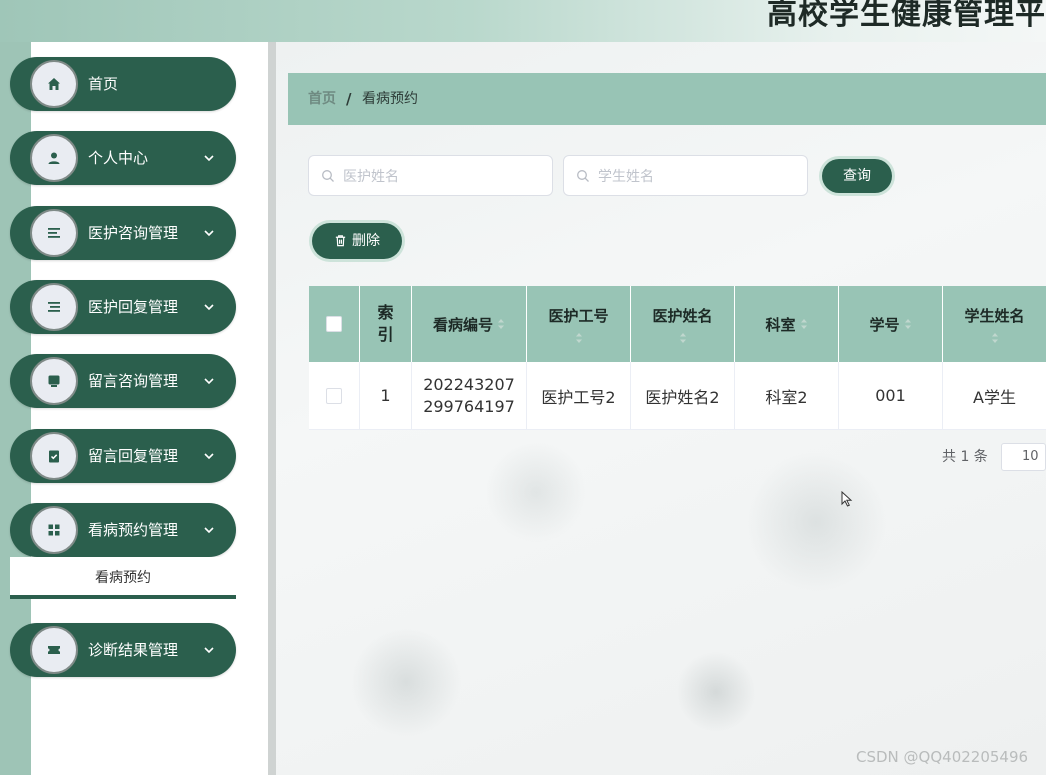 The image size is (1046, 775). What do you see at coordinates (390, 99) in the screenshot?
I see `breadcrumb-current: 看病预约` at bounding box center [390, 99].